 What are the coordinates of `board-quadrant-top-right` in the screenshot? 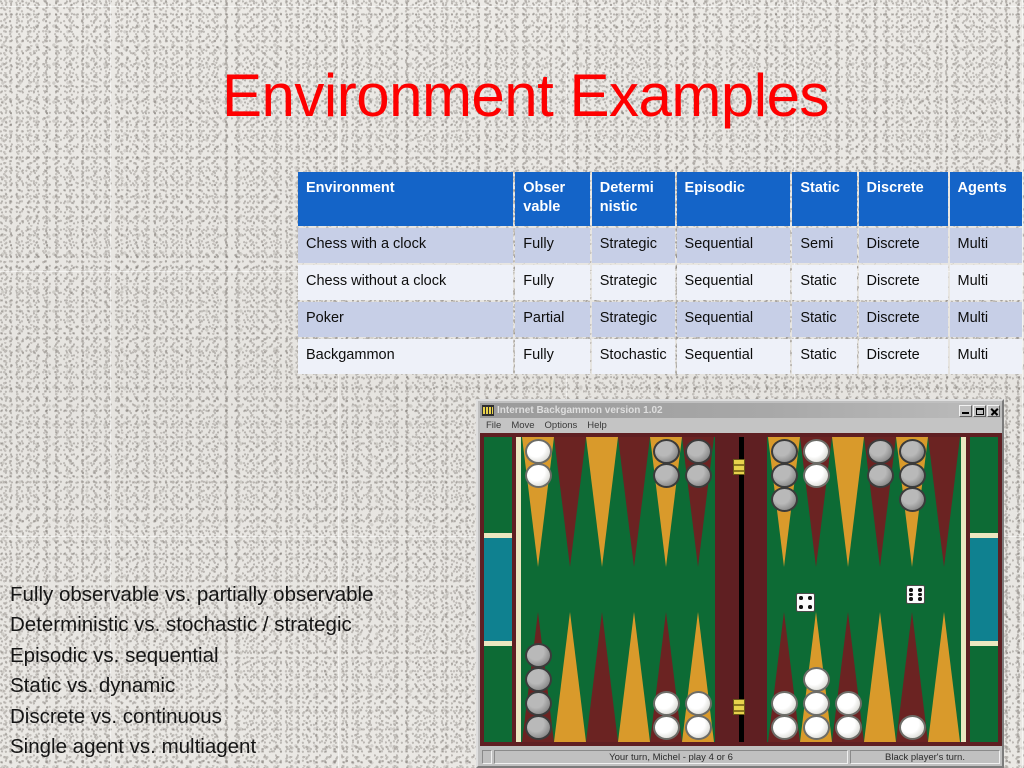 It's located at (864, 589).